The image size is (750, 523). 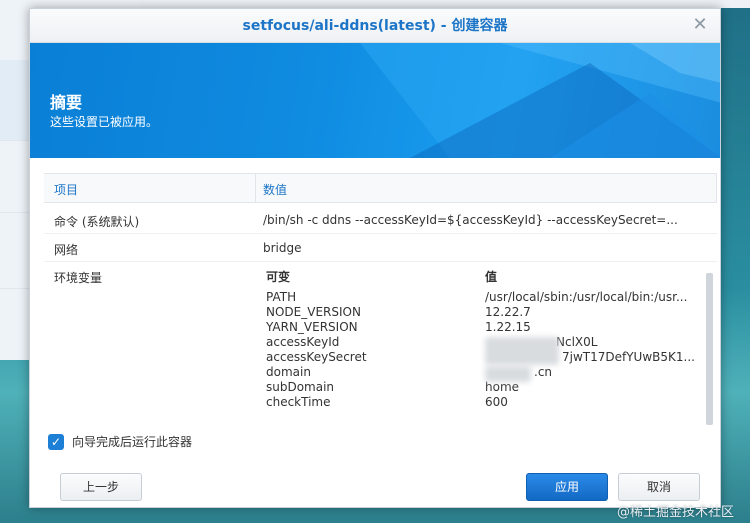 I want to click on scrollbar, so click(x=709, y=349).